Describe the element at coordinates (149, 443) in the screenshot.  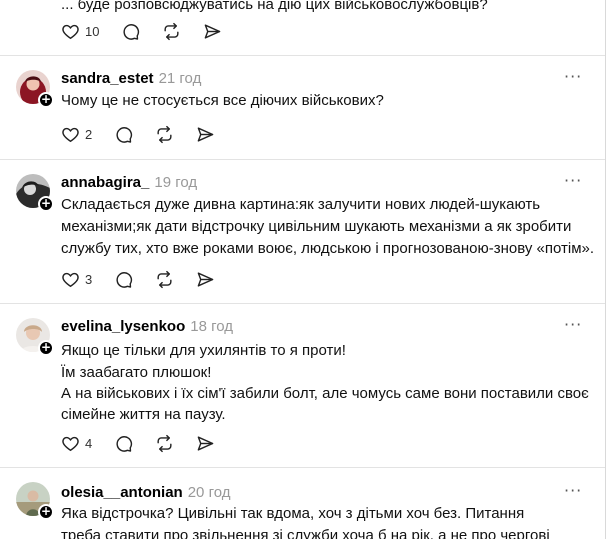
I see `post-actions: 4` at that location.